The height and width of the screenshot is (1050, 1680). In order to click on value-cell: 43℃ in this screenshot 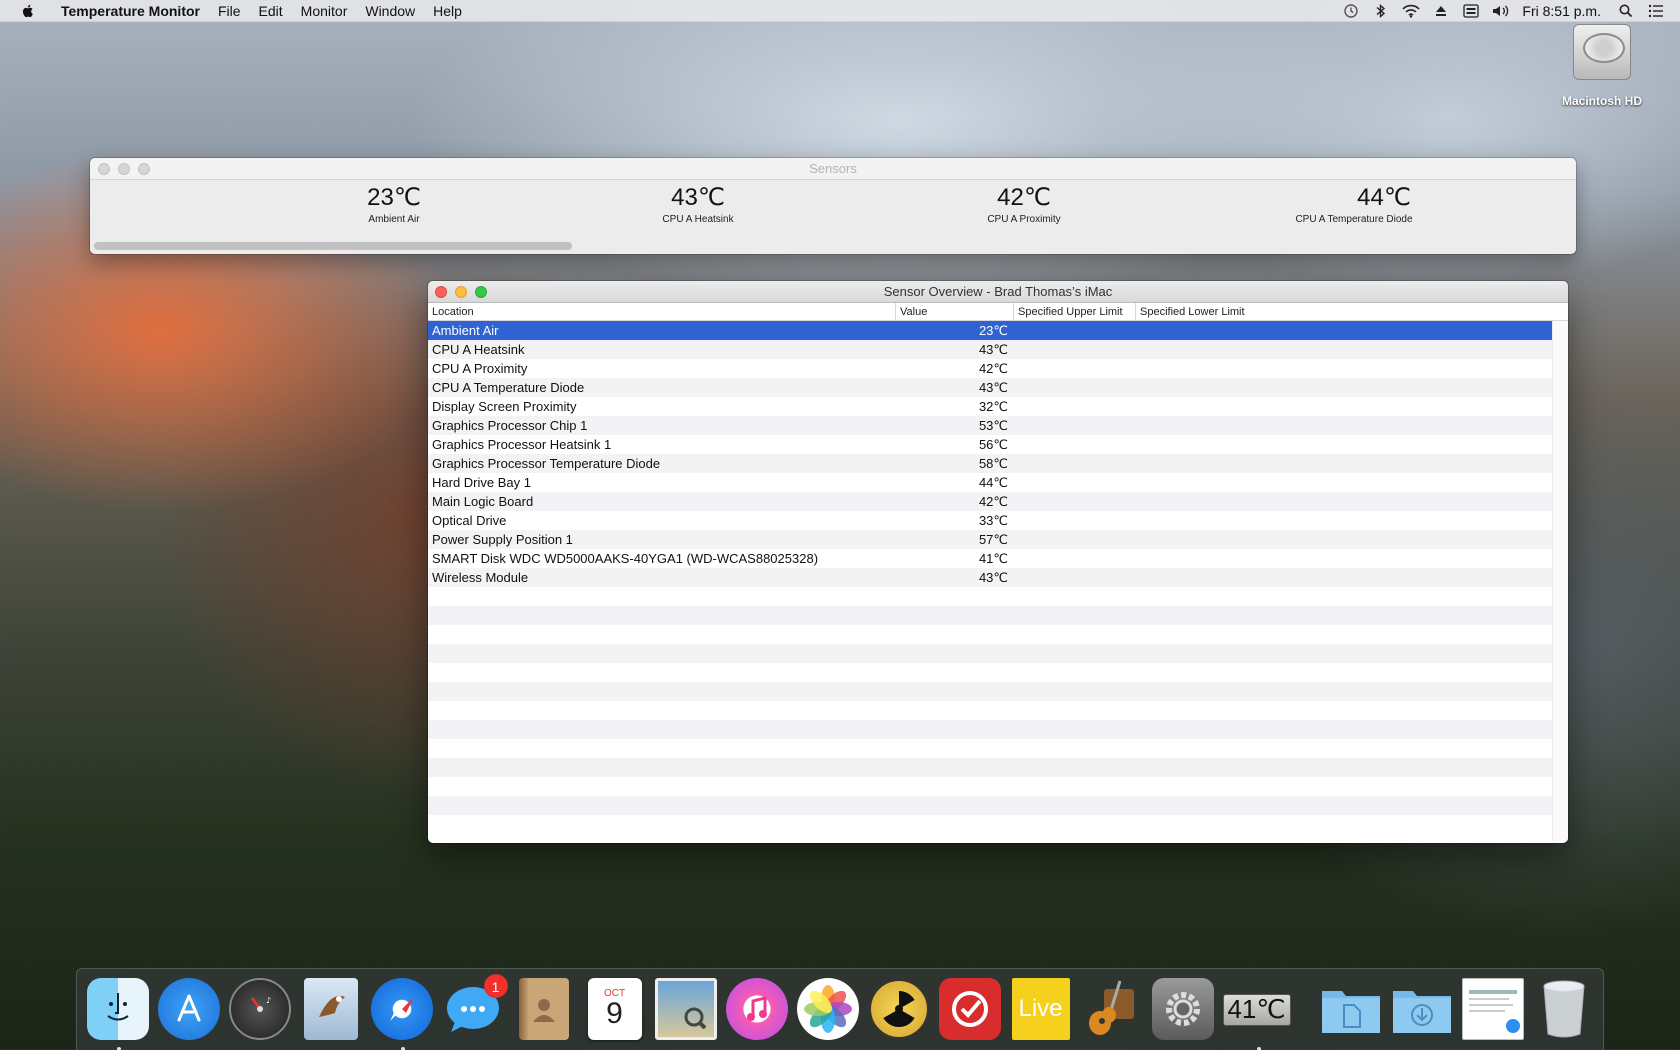, I will do `click(993, 577)`.